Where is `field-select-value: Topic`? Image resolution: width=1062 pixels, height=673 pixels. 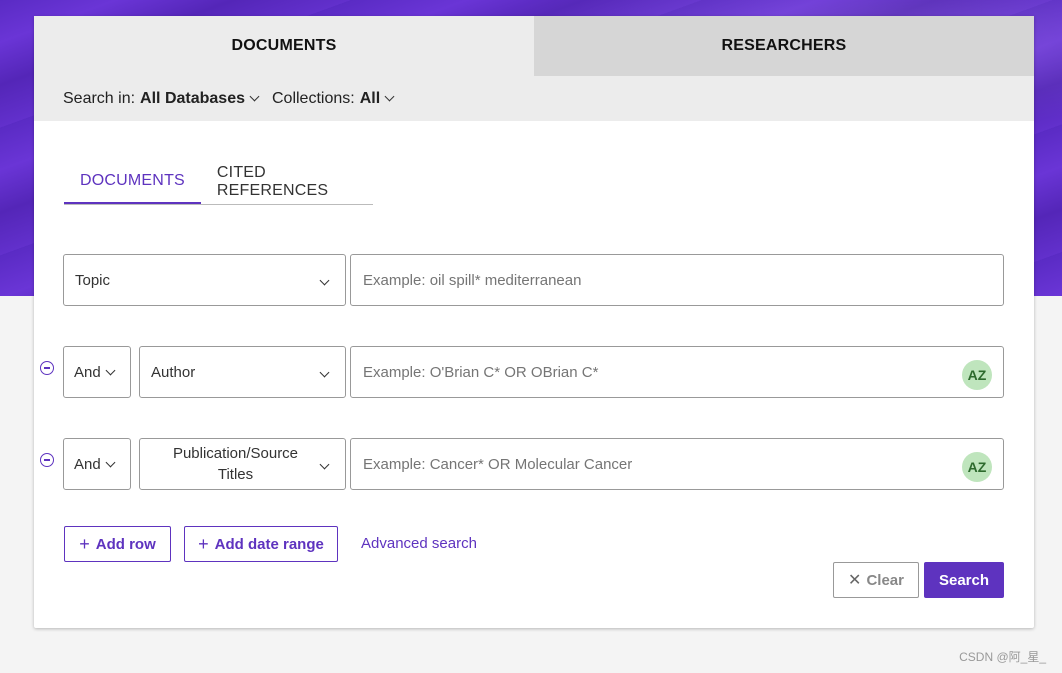 field-select-value: Topic is located at coordinates (93, 280).